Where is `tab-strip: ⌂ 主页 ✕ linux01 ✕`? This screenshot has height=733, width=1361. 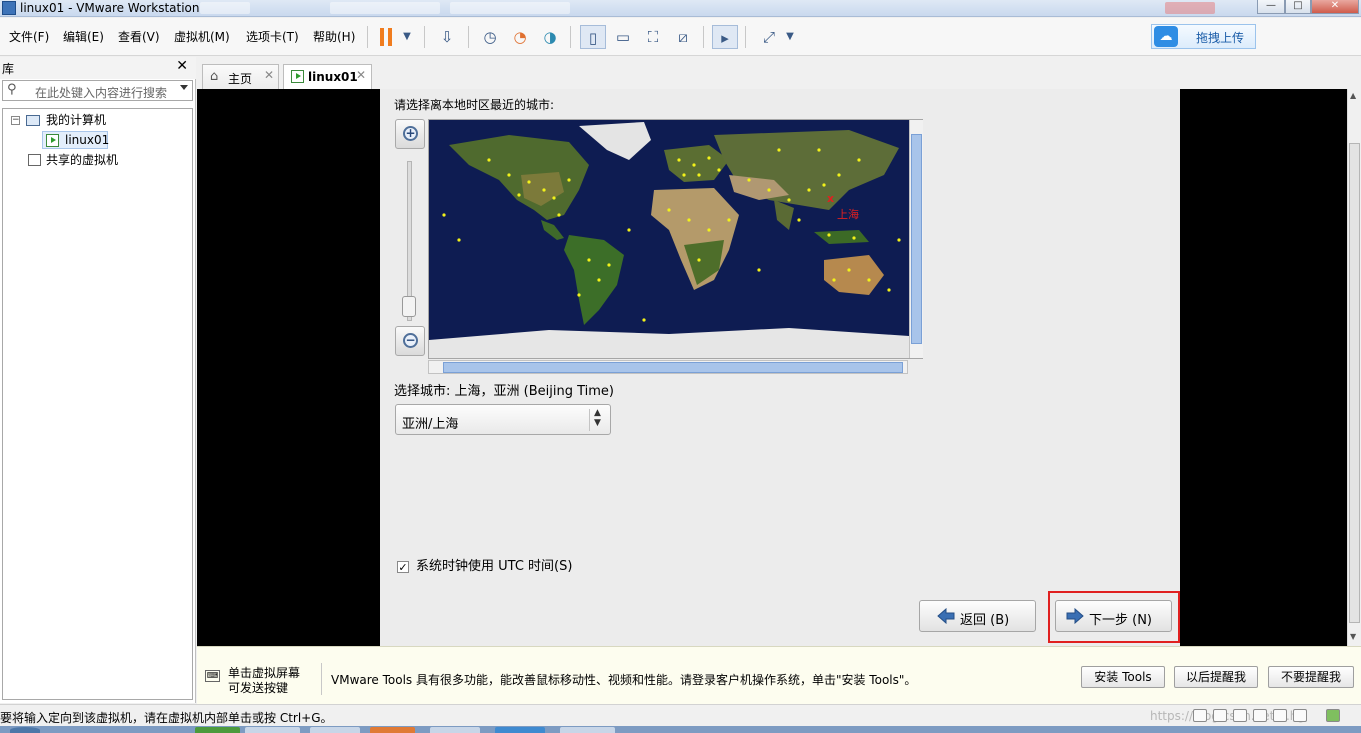 tab-strip: ⌂ 主页 ✕ linux01 ✕ is located at coordinates (779, 73).